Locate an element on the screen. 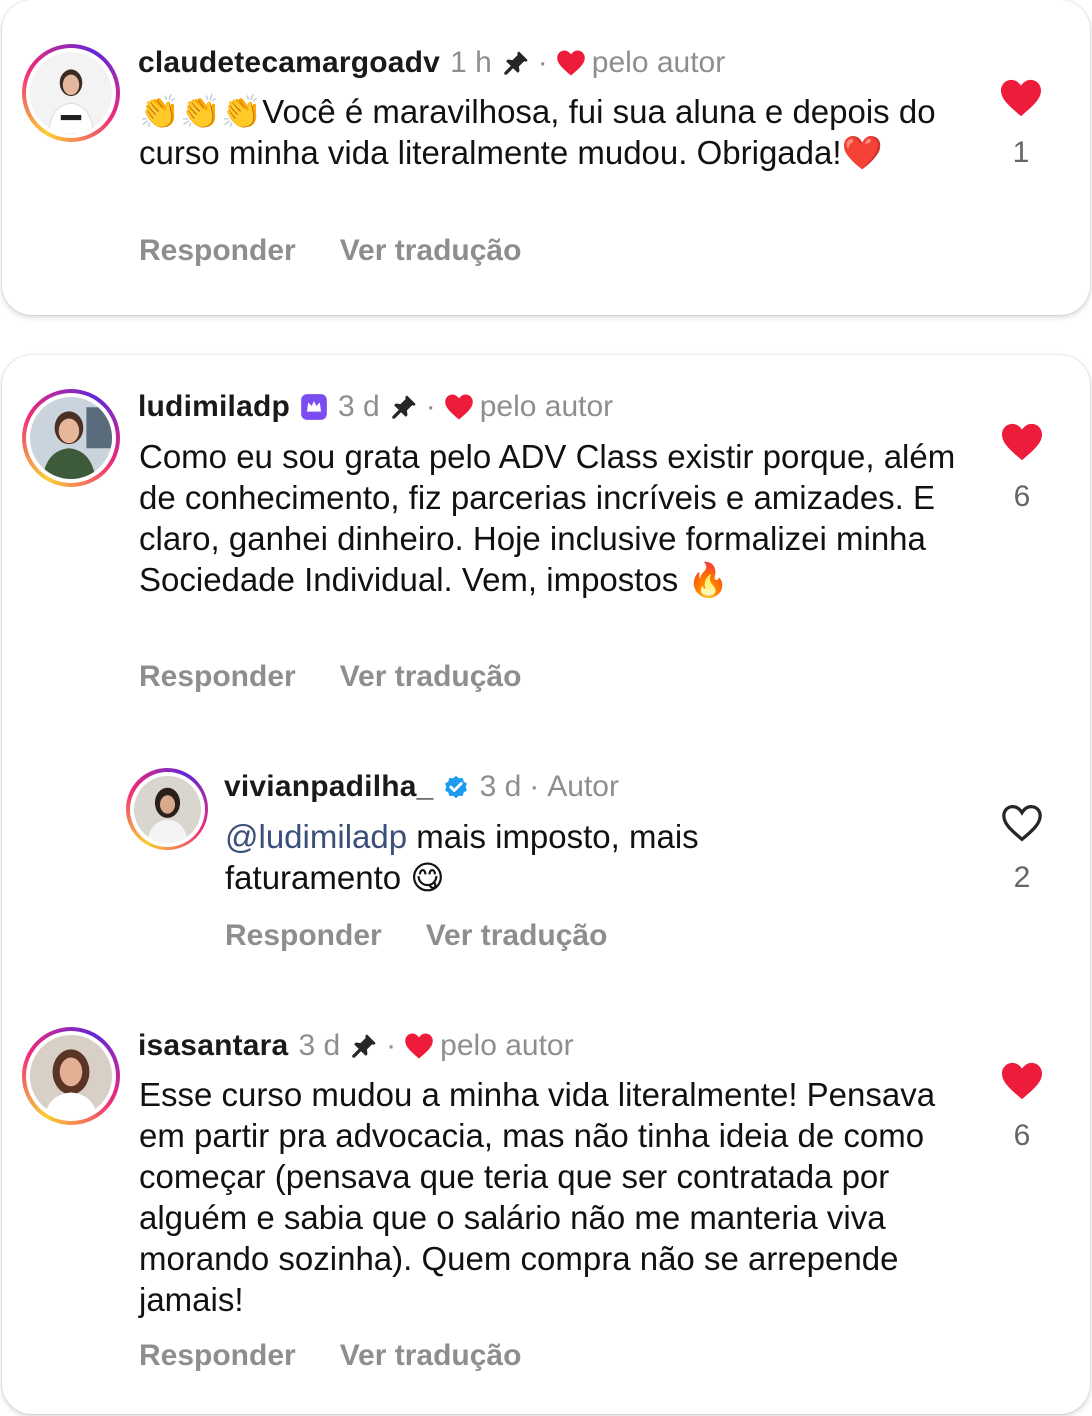  reply-meta: vivianpadilha_ 3 d · Autor is located at coordinates (421, 787).